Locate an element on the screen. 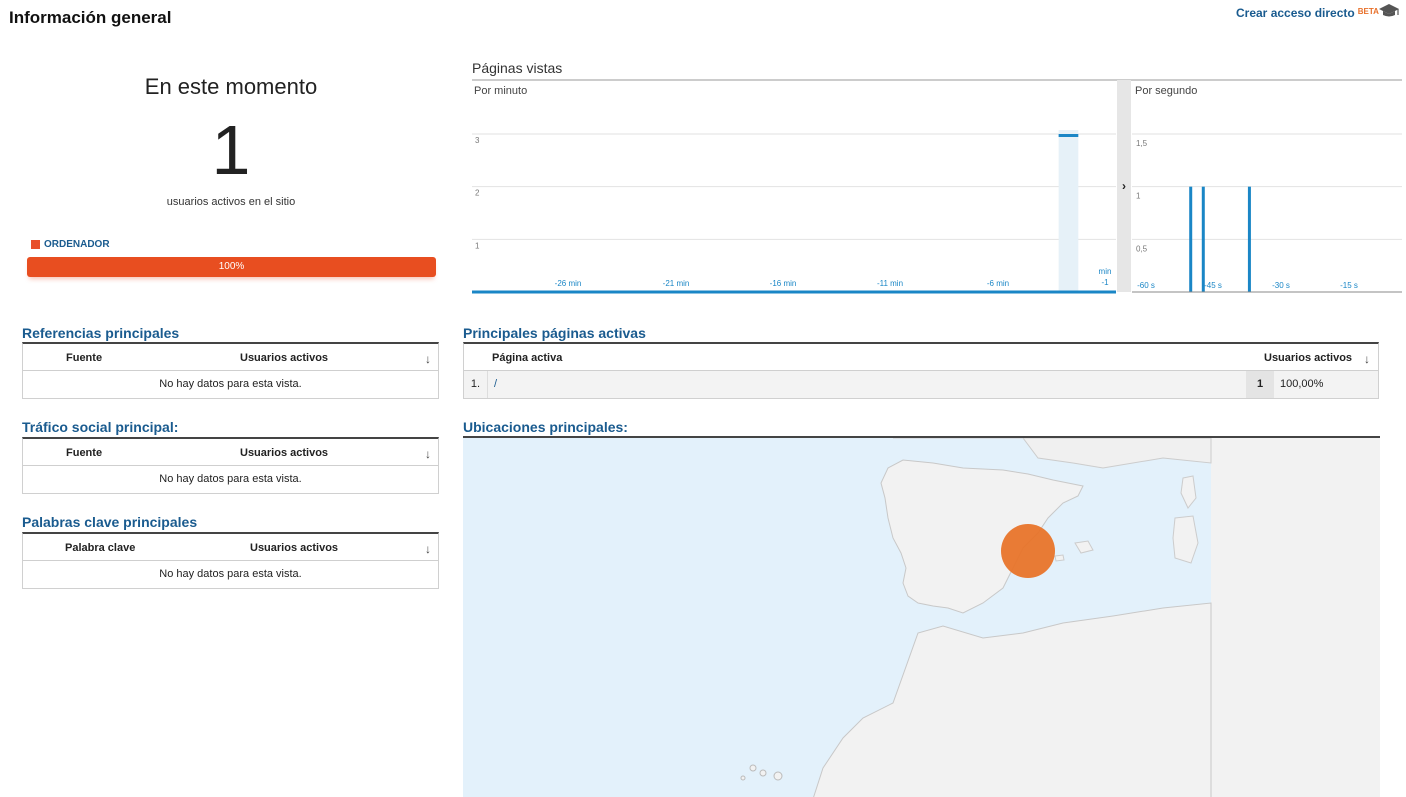 The image size is (1406, 797). x-tick-label: -6 min is located at coordinates (998, 283).